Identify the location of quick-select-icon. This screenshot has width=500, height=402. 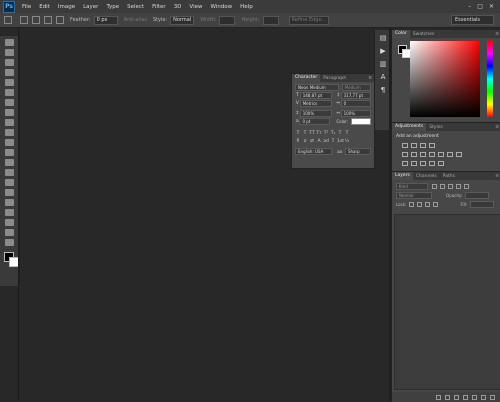
(9, 72).